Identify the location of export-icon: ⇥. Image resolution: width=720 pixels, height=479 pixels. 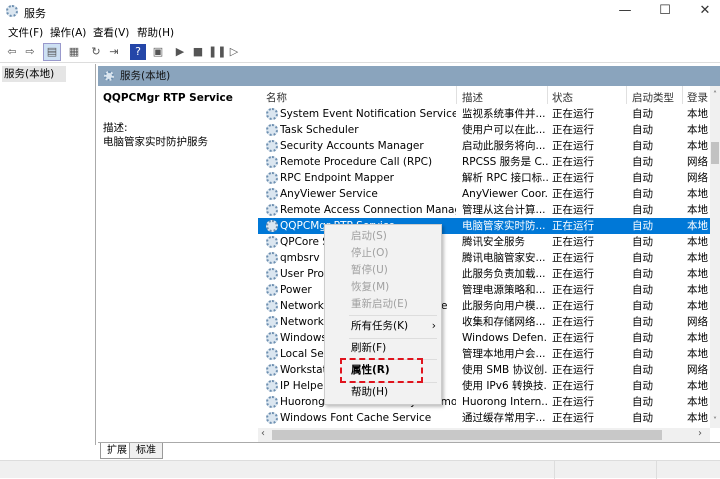
(114, 52).